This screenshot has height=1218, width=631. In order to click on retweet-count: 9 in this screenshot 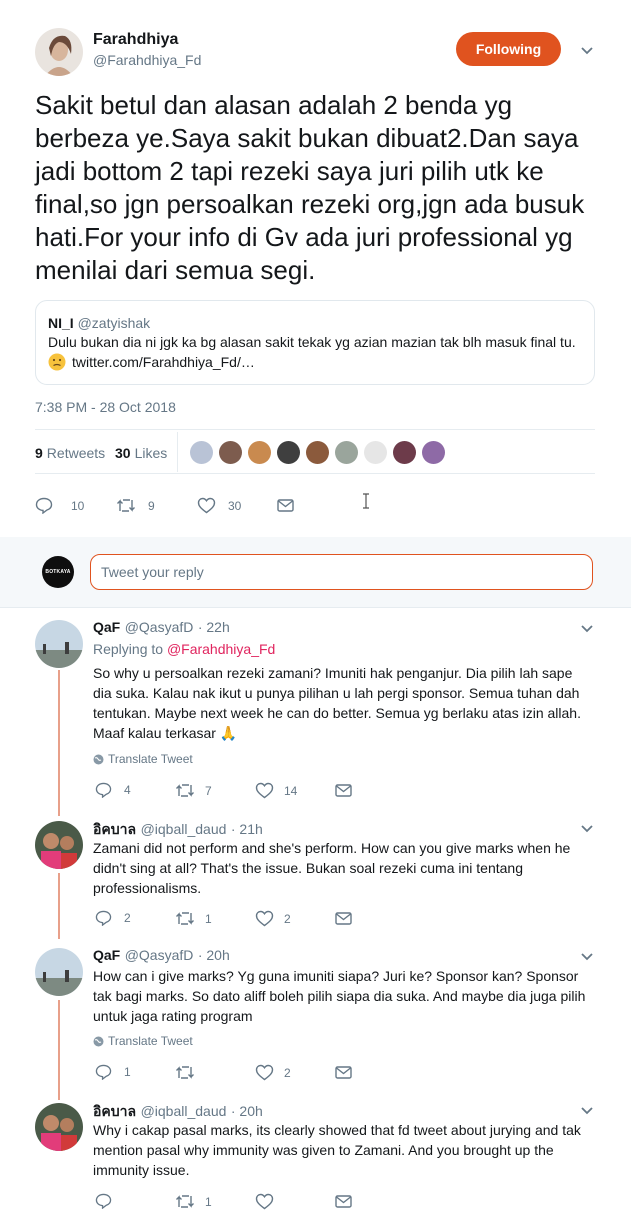, I will do `click(151, 505)`.